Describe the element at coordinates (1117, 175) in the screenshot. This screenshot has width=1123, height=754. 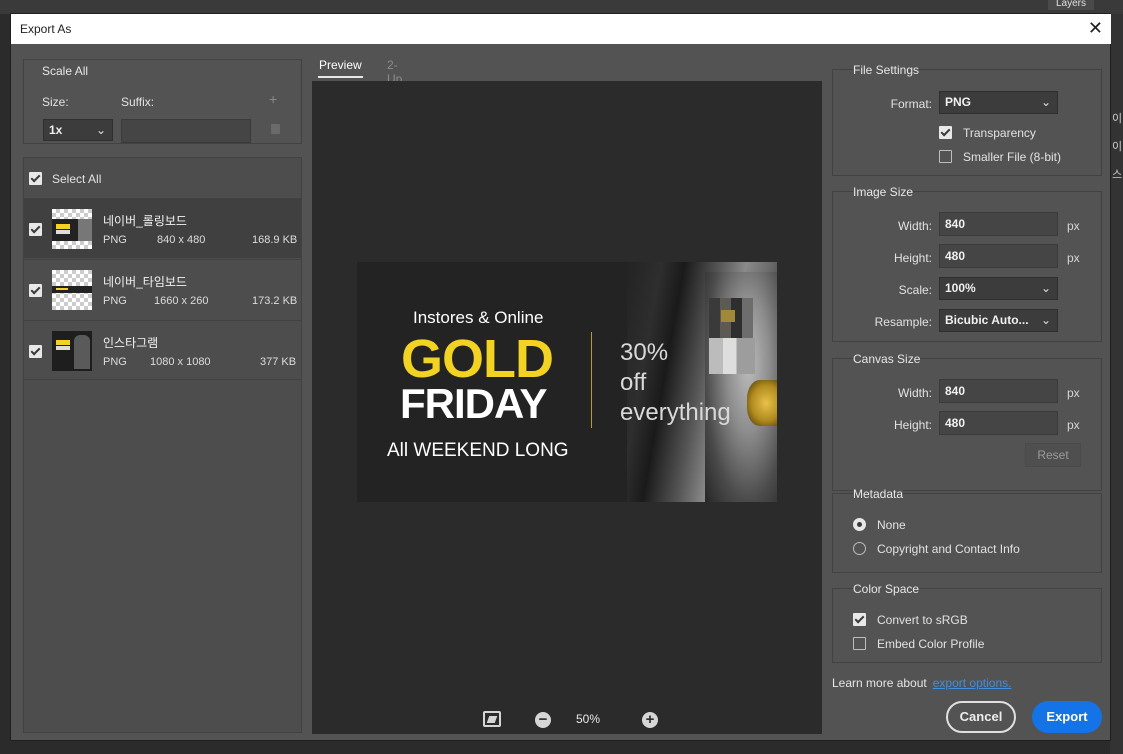
I see `panel-glyph: 스` at that location.